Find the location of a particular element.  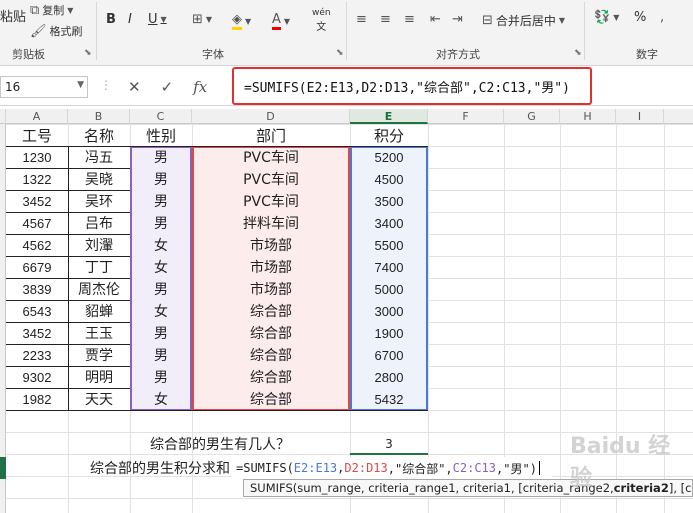

increase-indent-button: ⇥ is located at coordinates (457, 19).